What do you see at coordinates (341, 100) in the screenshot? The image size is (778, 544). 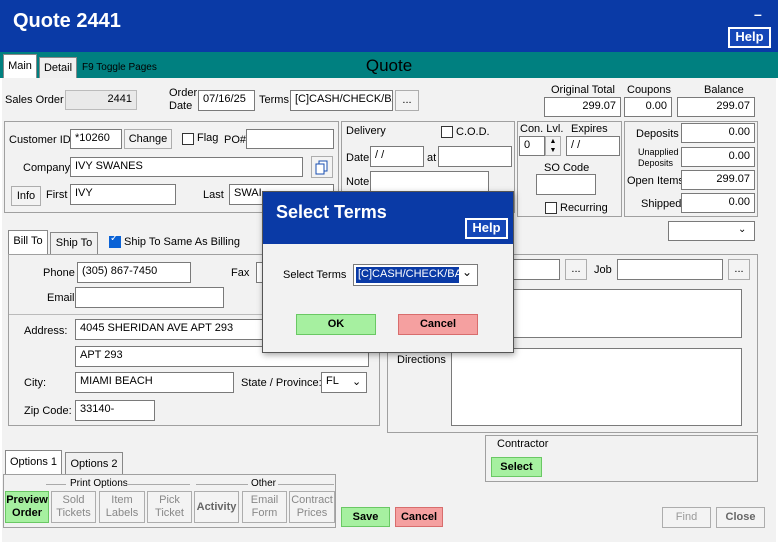 I see `terms-field: [C]CASH/CHECK/BA` at bounding box center [341, 100].